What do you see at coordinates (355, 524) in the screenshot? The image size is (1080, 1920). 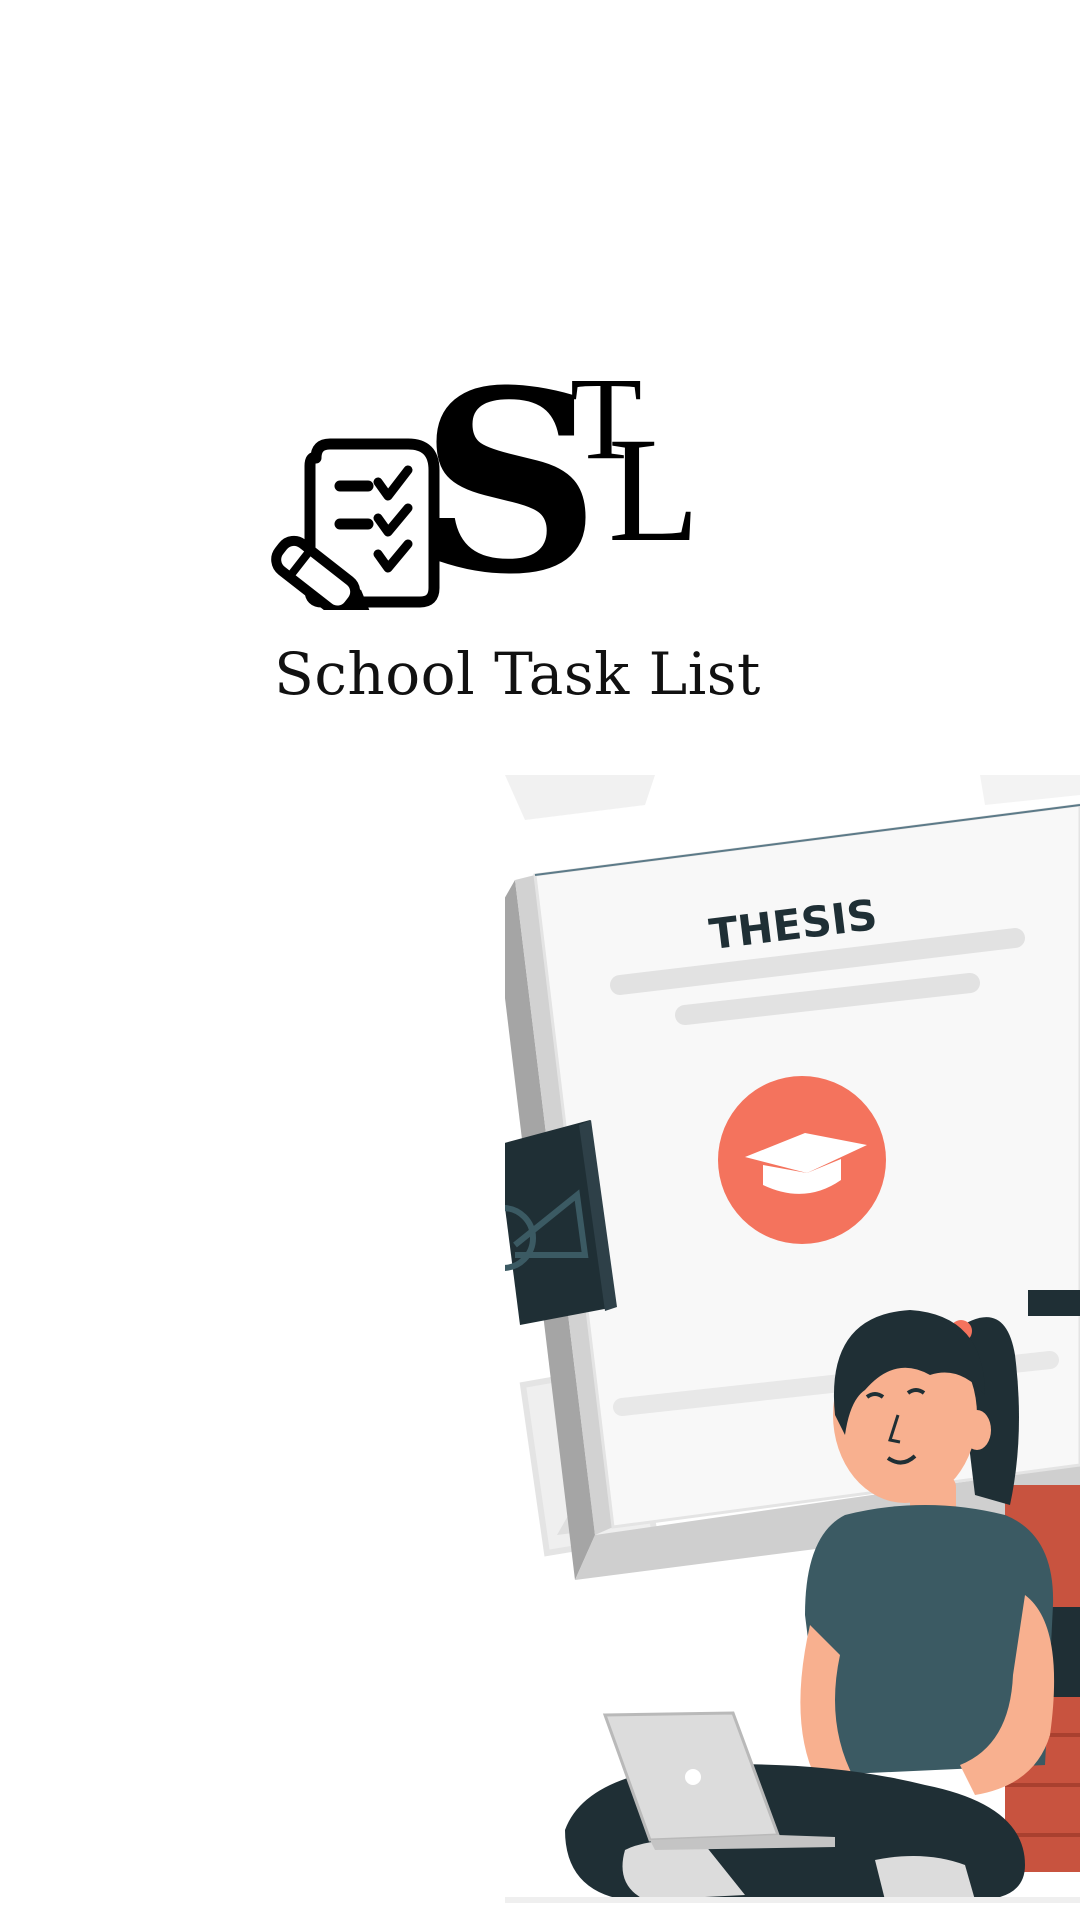 I see `checklist-pencil-icon` at bounding box center [355, 524].